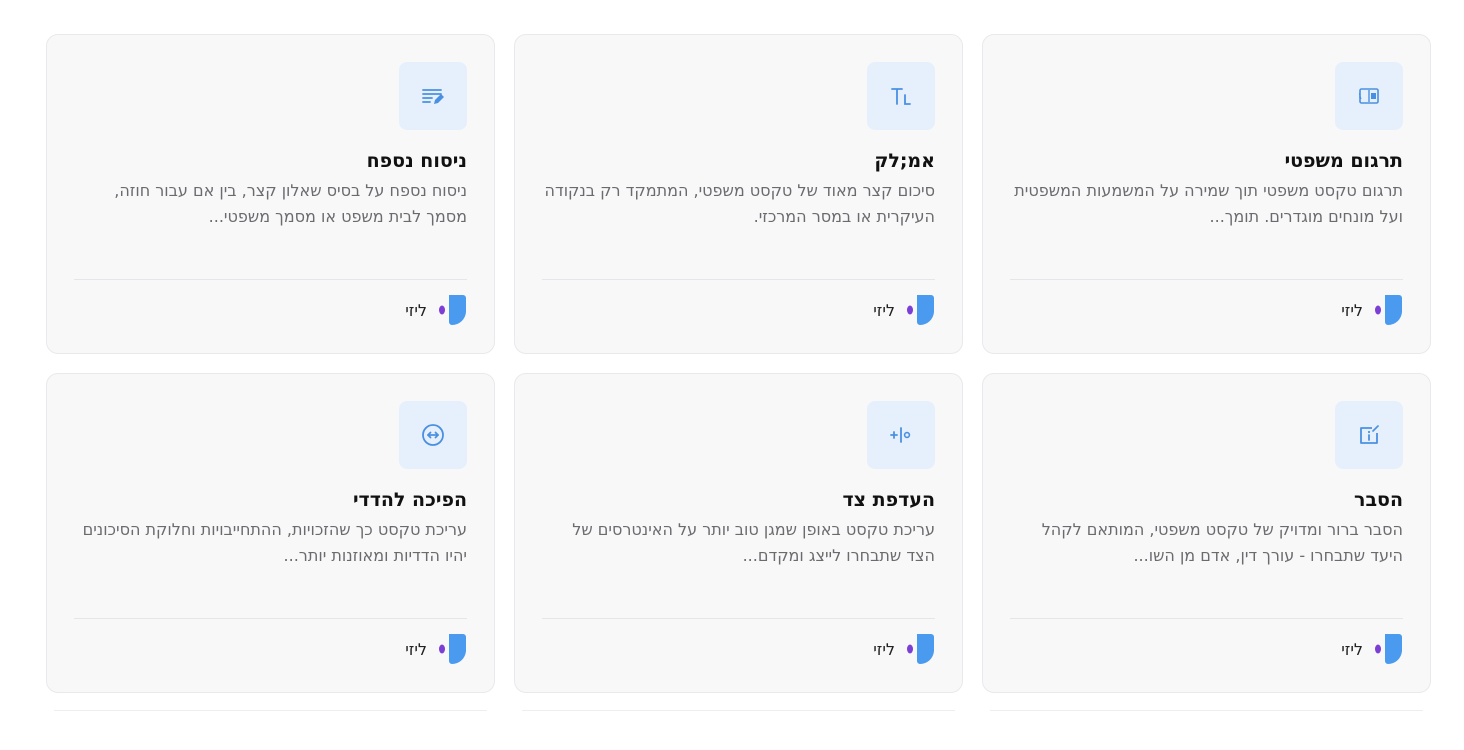 The image size is (1464, 750). What do you see at coordinates (433, 435) in the screenshot?
I see `mutual-arrows-icon` at bounding box center [433, 435].